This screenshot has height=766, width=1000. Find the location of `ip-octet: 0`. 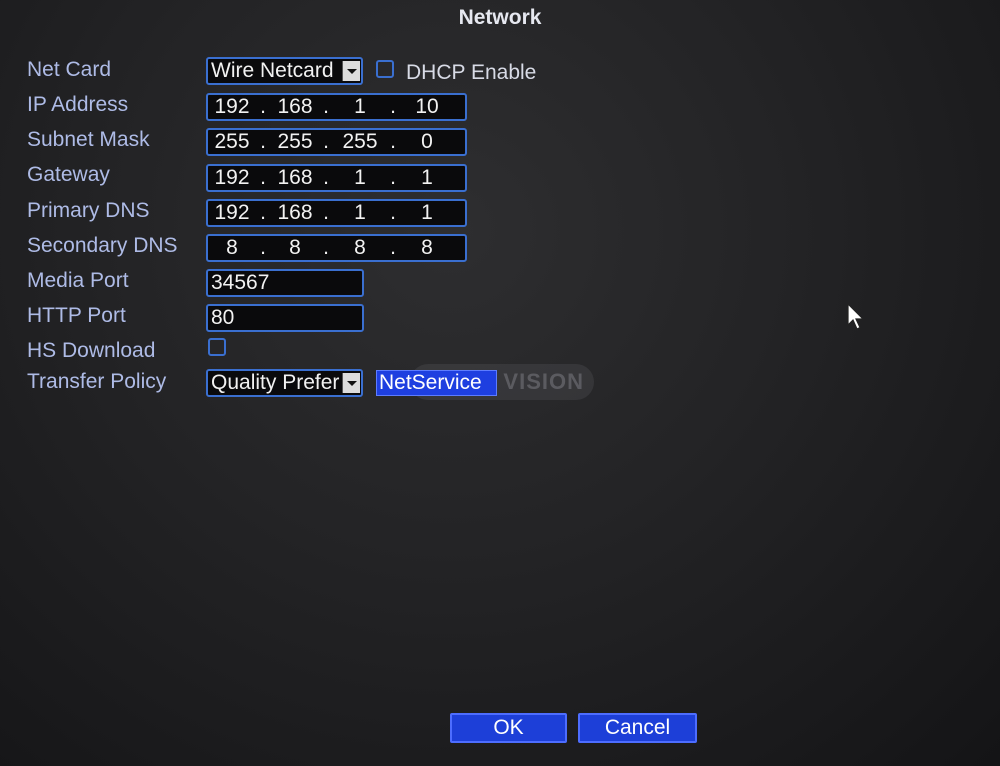

ip-octet: 0 is located at coordinates (427, 142).